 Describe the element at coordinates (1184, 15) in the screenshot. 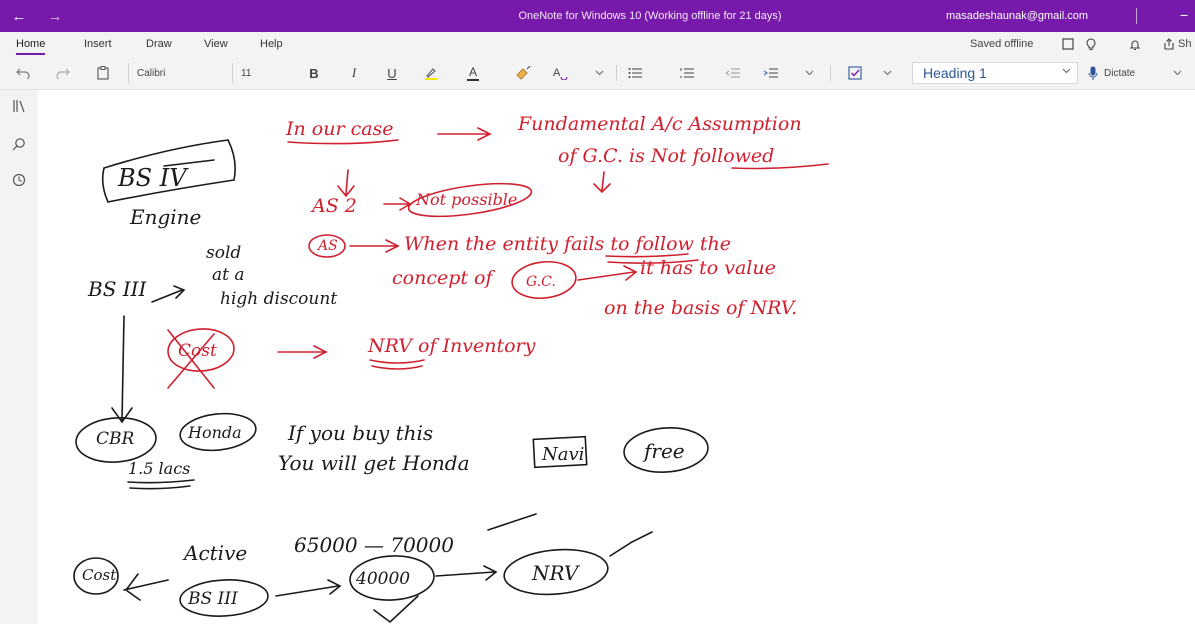

I see `minimize-icon: −` at that location.